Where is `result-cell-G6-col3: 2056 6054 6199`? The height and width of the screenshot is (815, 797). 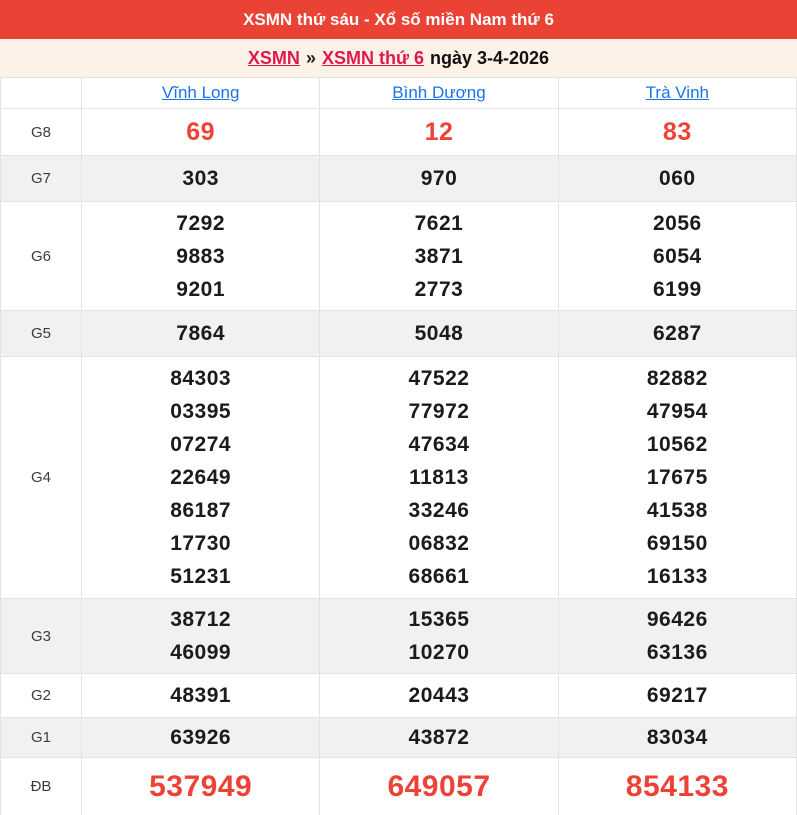
result-cell-G6-col3: 2056 6054 6199 is located at coordinates (677, 256).